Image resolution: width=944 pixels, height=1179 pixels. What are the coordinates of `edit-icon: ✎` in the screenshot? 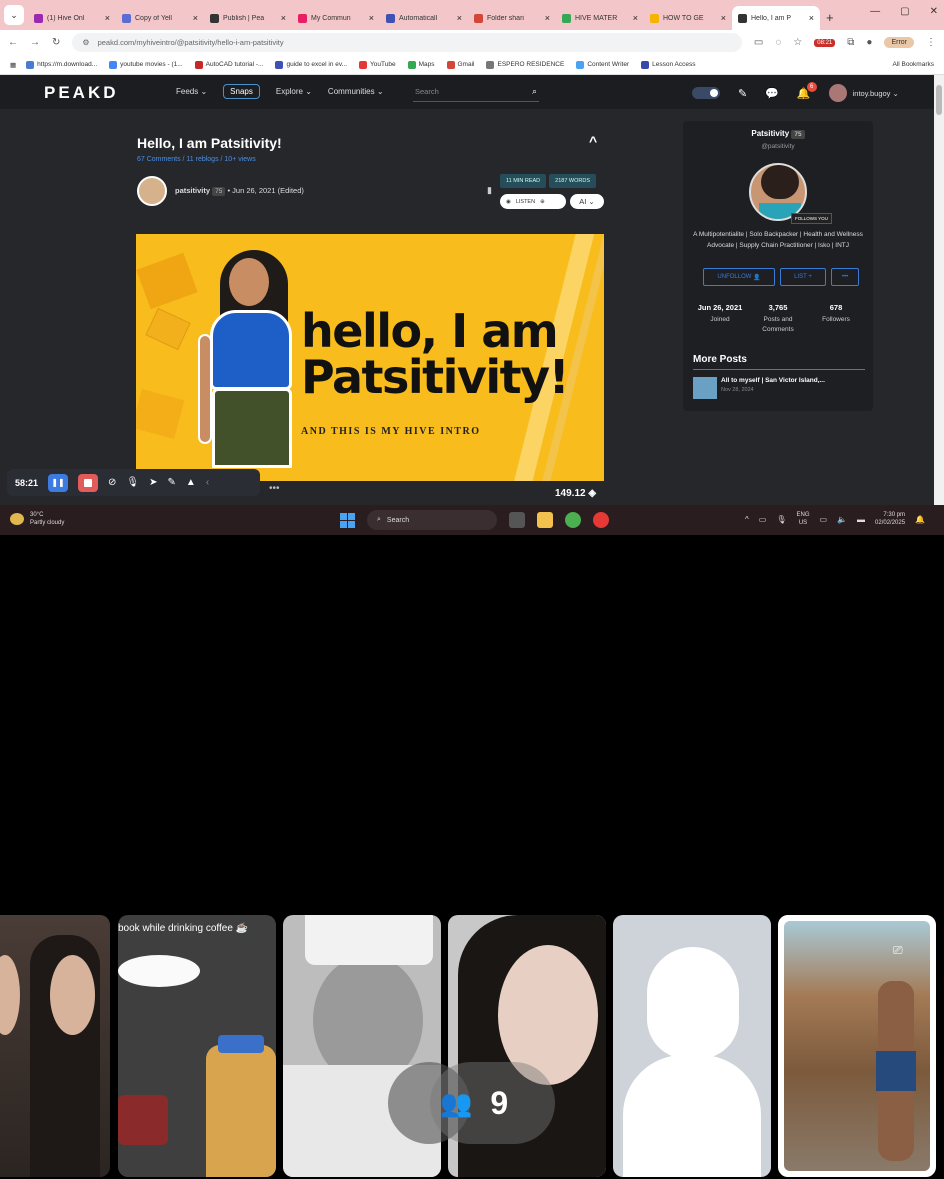 It's located at (742, 93).